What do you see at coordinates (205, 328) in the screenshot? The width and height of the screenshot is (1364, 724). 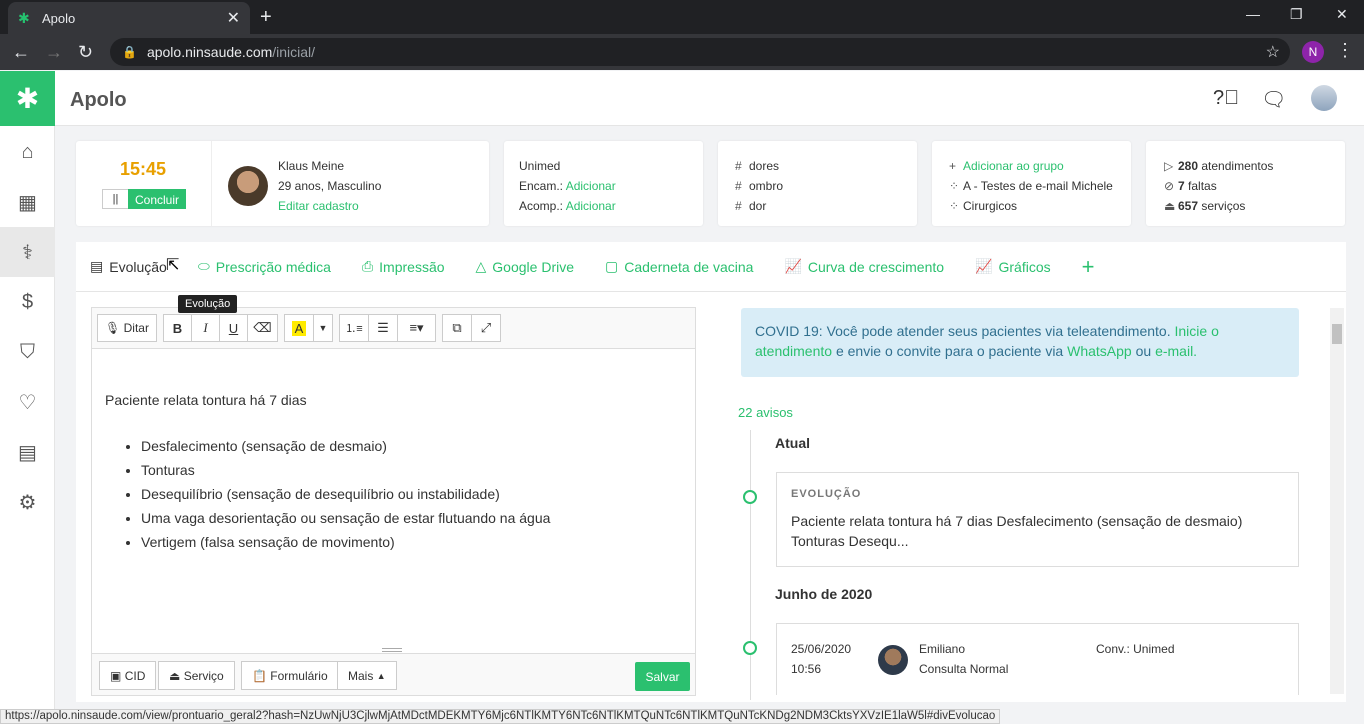 I see `italic-button: I` at bounding box center [205, 328].